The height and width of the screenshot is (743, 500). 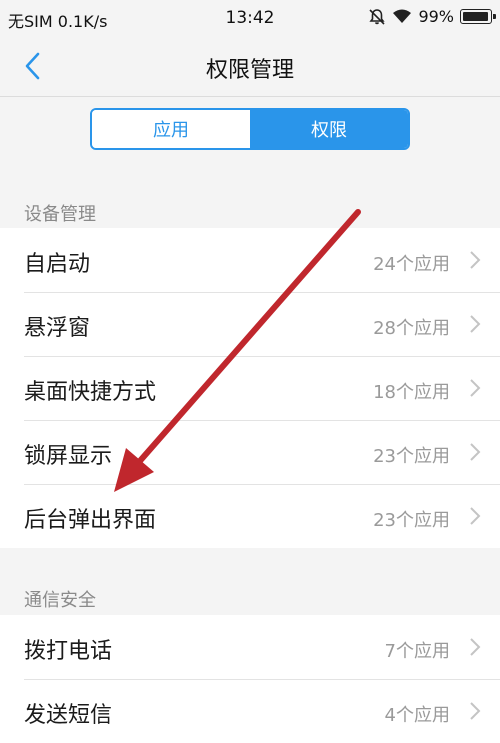 I want to click on section-header-device: 设备管理, so click(x=60, y=214).